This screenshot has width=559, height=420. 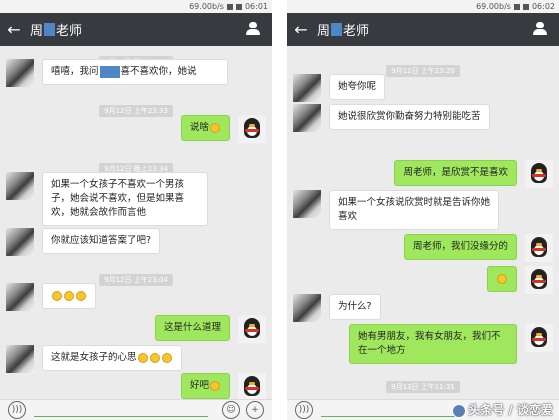 What do you see at coordinates (256, 6) in the screenshot?
I see `clock: 06:01` at bounding box center [256, 6].